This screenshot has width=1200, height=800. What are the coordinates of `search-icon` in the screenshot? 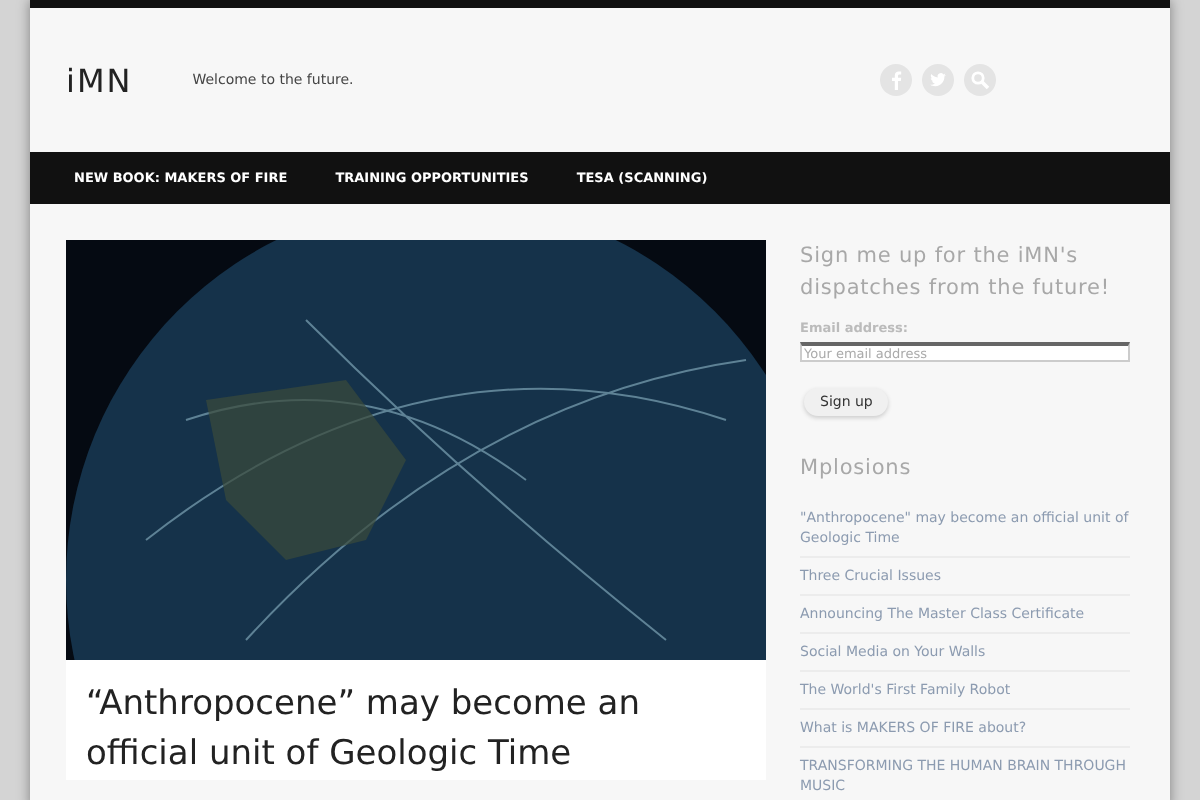 It's located at (980, 80).